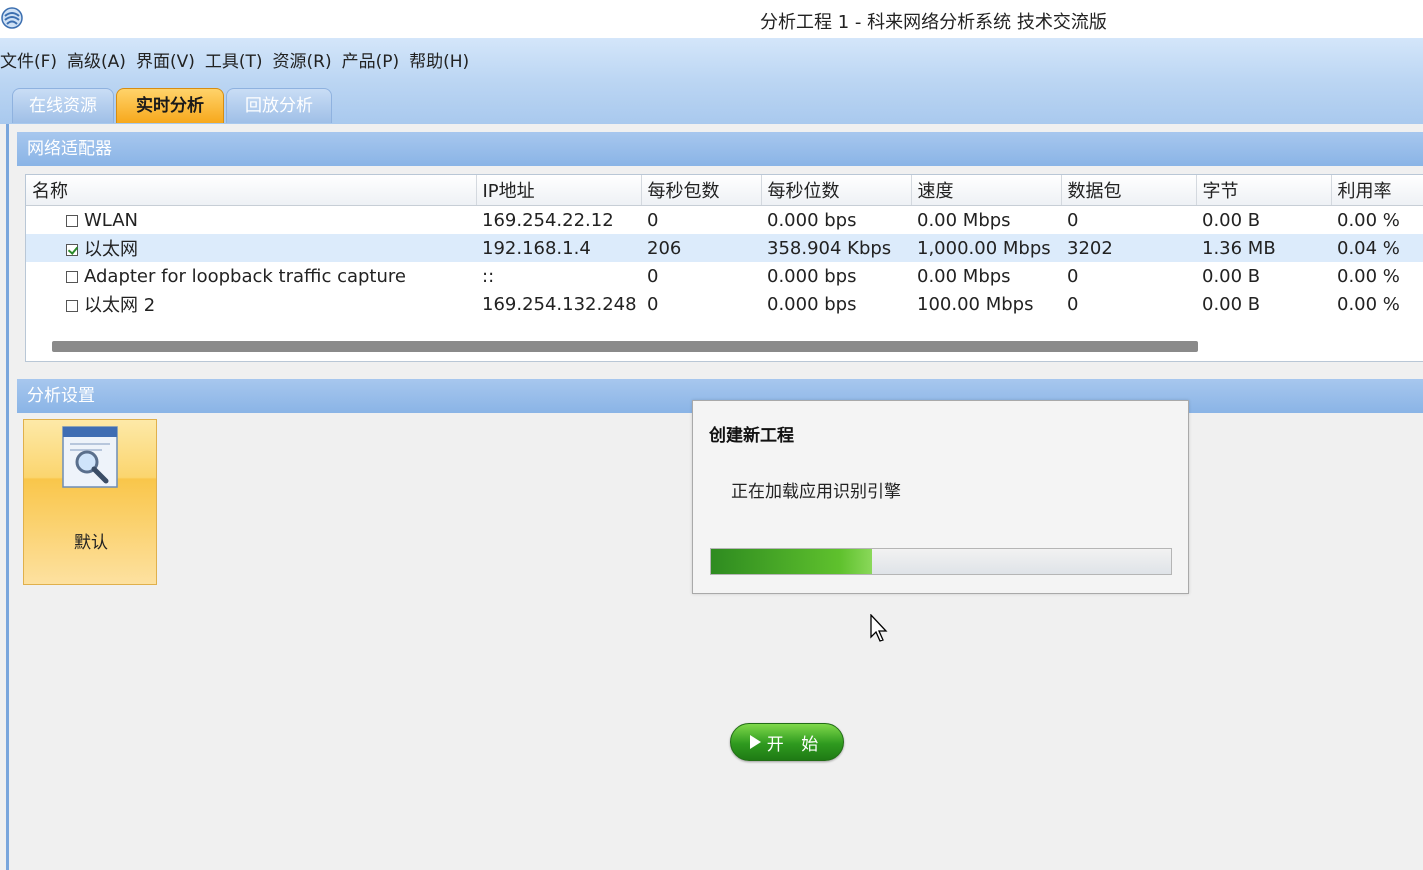 This screenshot has height=870, width=1423. Describe the element at coordinates (96, 59) in the screenshot. I see `menu-advanced: 高级(A)` at that location.